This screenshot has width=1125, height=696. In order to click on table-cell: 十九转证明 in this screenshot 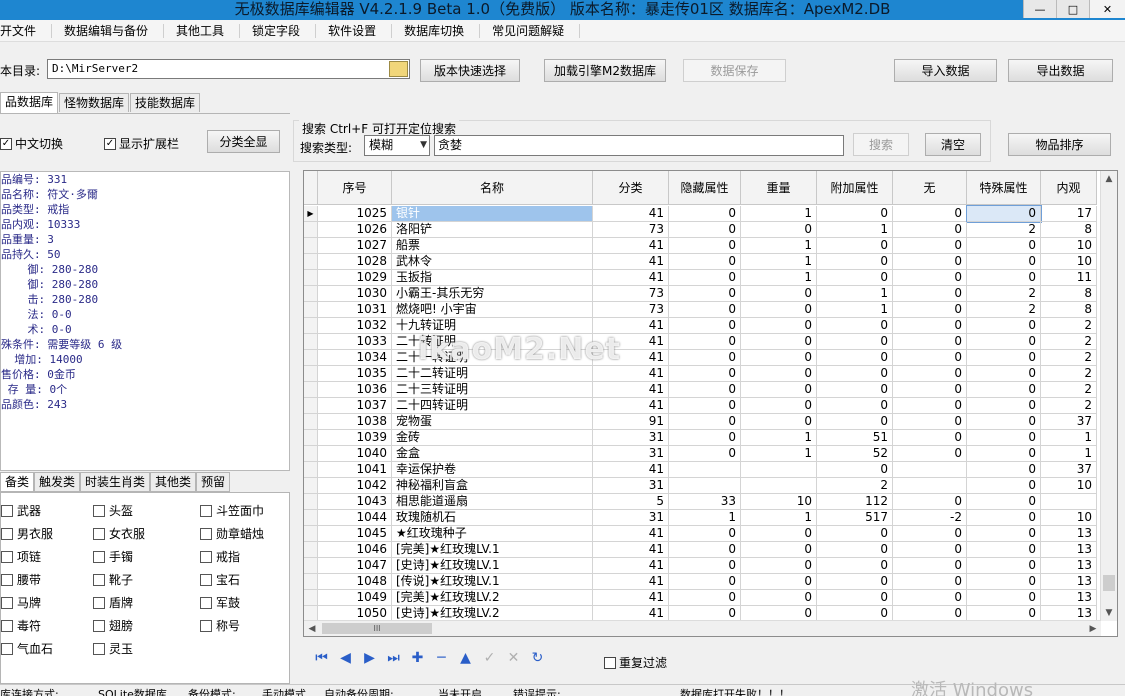, I will do `click(492, 326)`.